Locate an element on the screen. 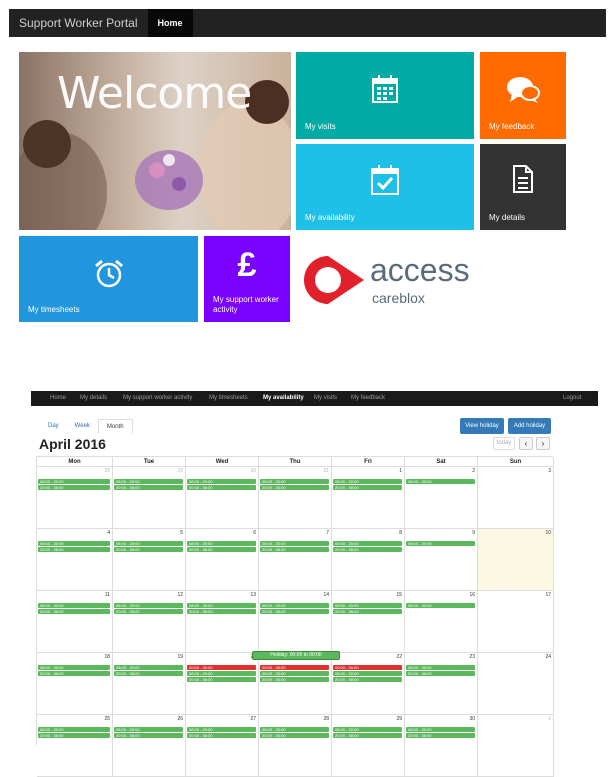  nav-my-availability: My availability is located at coordinates (283, 398).